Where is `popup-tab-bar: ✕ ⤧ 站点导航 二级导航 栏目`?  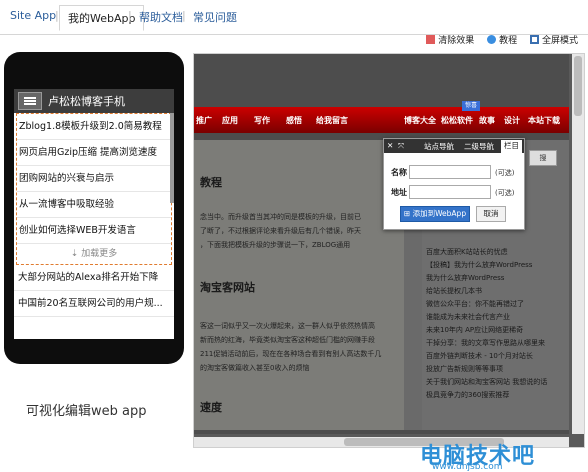 popup-tab-bar: ✕ ⤧ 站点导航 二级导航 栏目 is located at coordinates (454, 146).